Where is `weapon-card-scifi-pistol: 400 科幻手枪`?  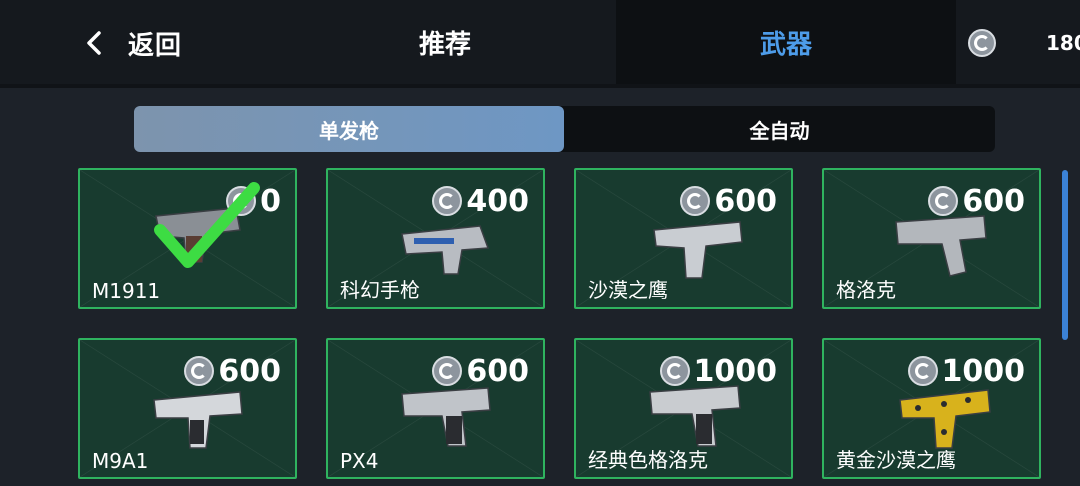 weapon-card-scifi-pistol: 400 科幻手枪 is located at coordinates (435, 238).